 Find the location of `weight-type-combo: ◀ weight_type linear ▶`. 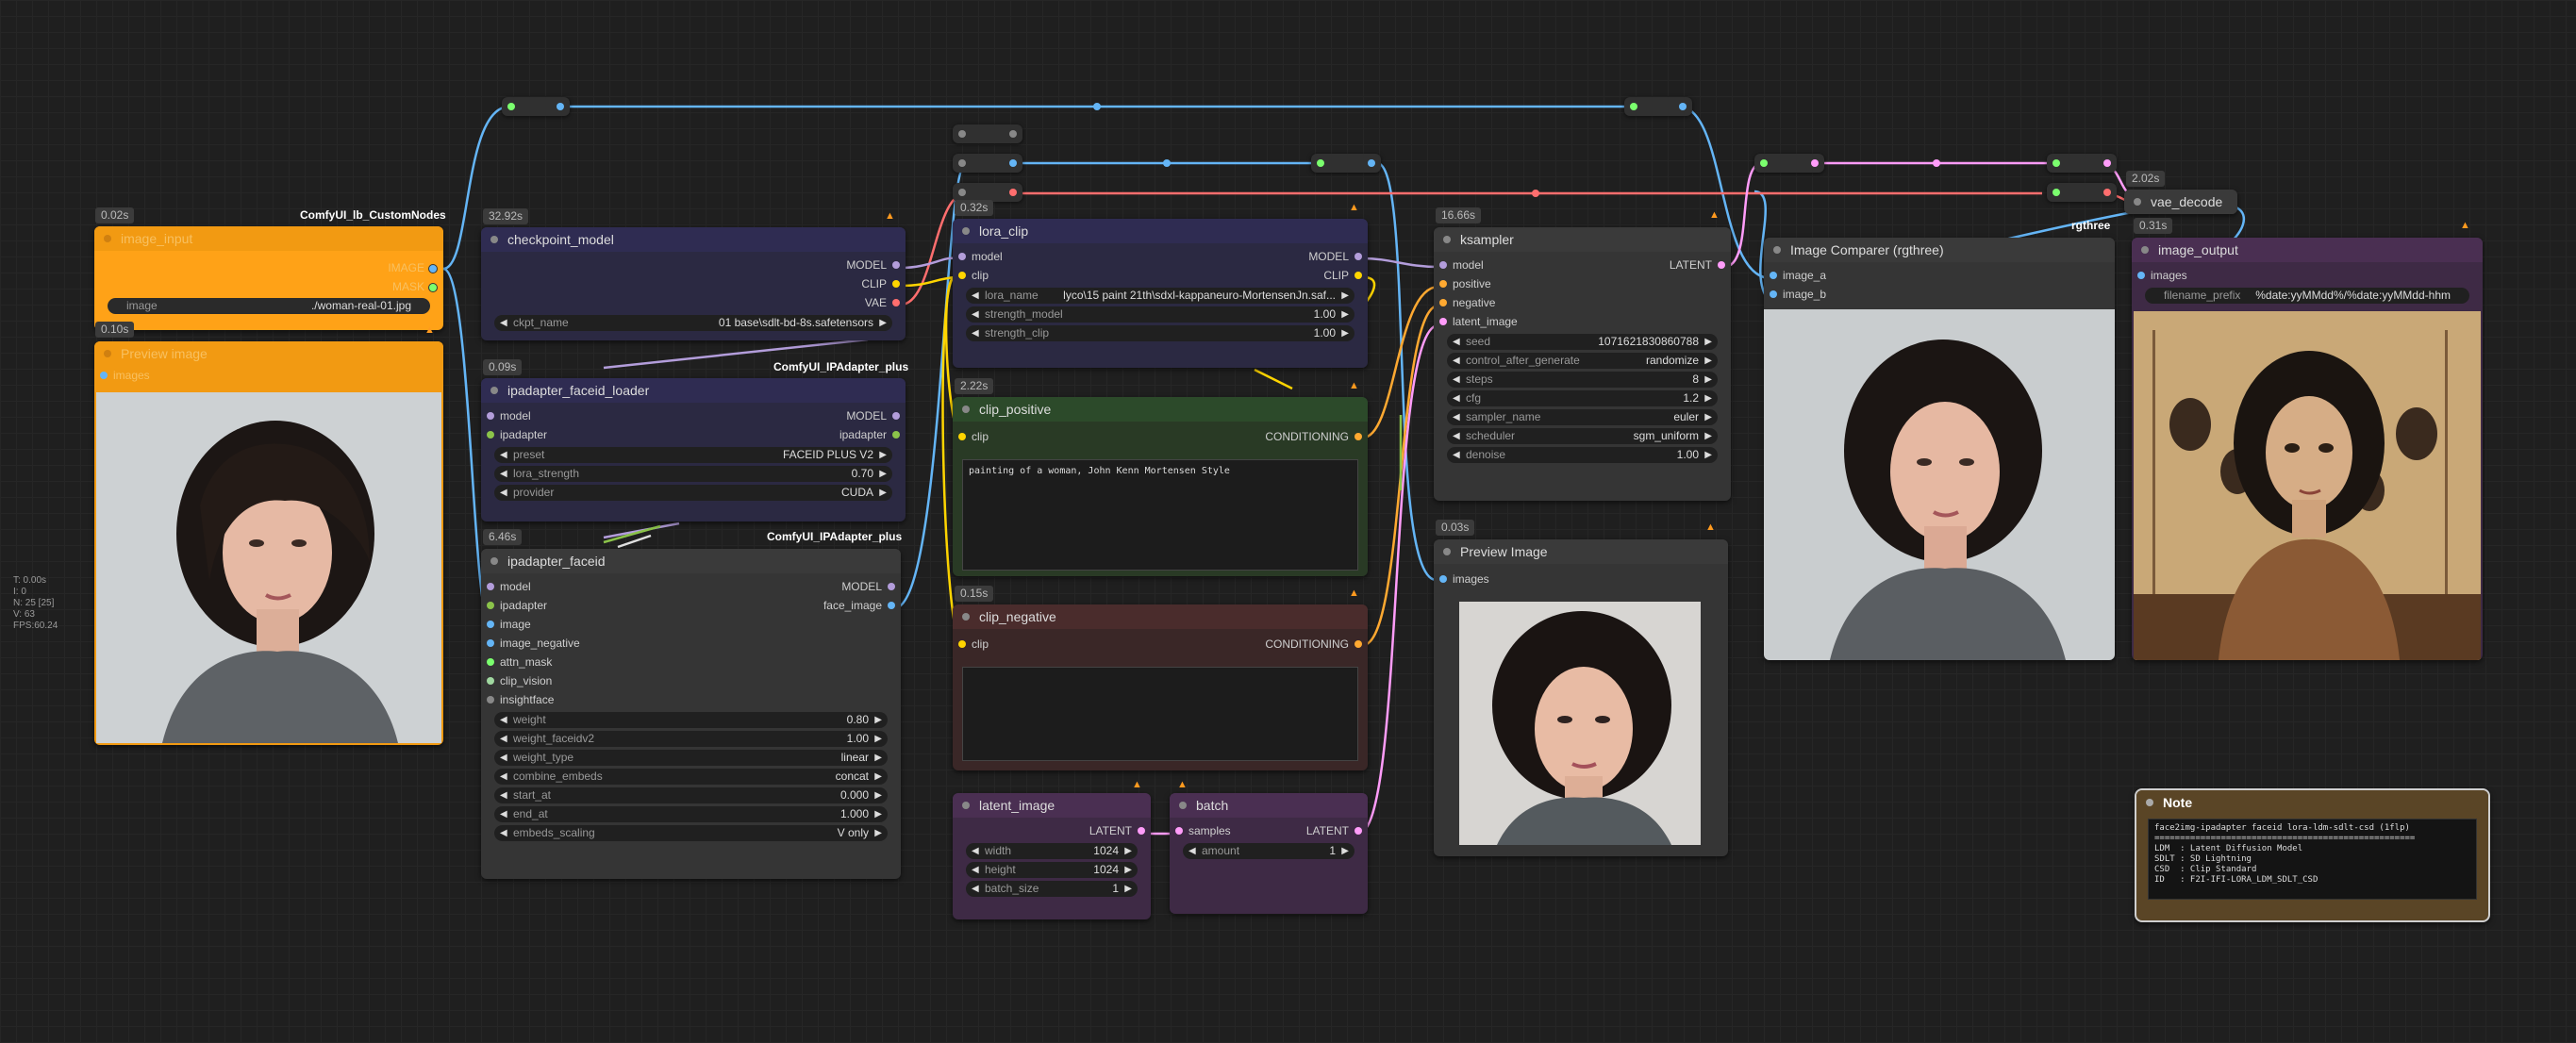

weight-type-combo: ◀ weight_type linear ▶ is located at coordinates (691, 758).